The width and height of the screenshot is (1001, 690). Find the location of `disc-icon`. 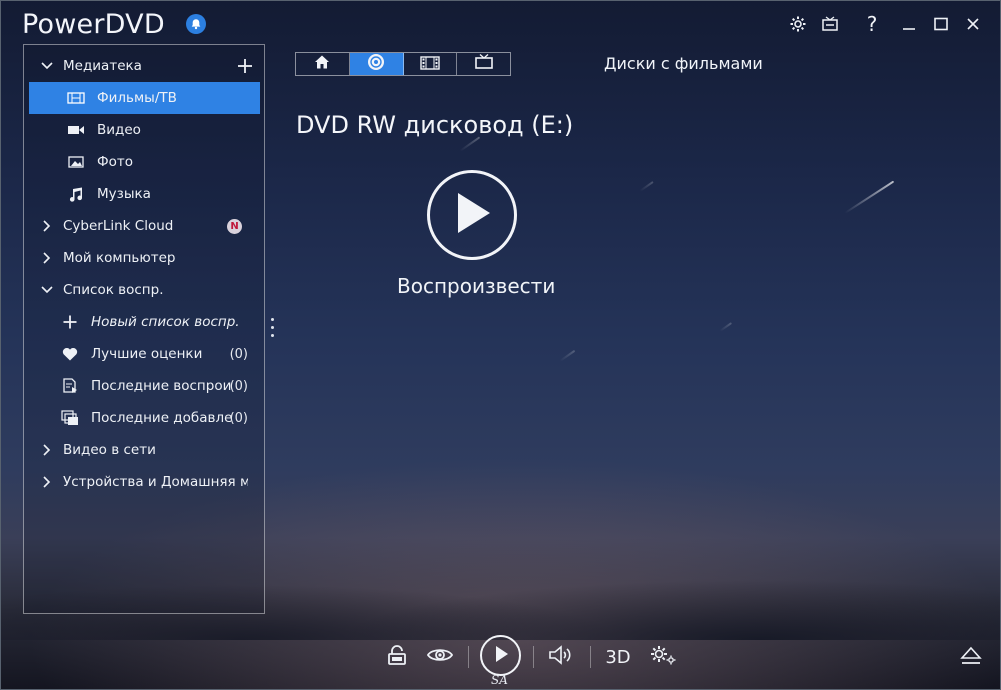

disc-icon is located at coordinates (376, 64).